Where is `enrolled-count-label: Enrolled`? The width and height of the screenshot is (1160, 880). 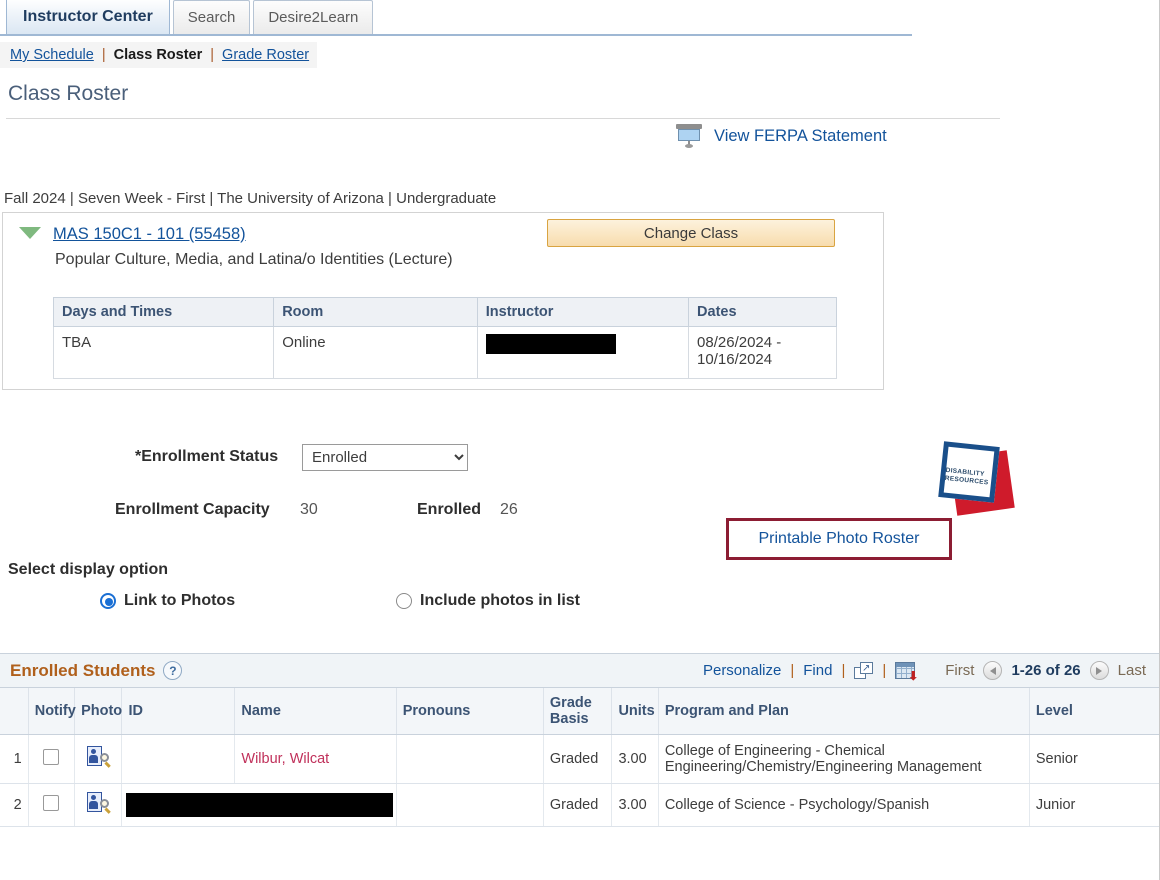
enrolled-count-label: Enrolled is located at coordinates (449, 509).